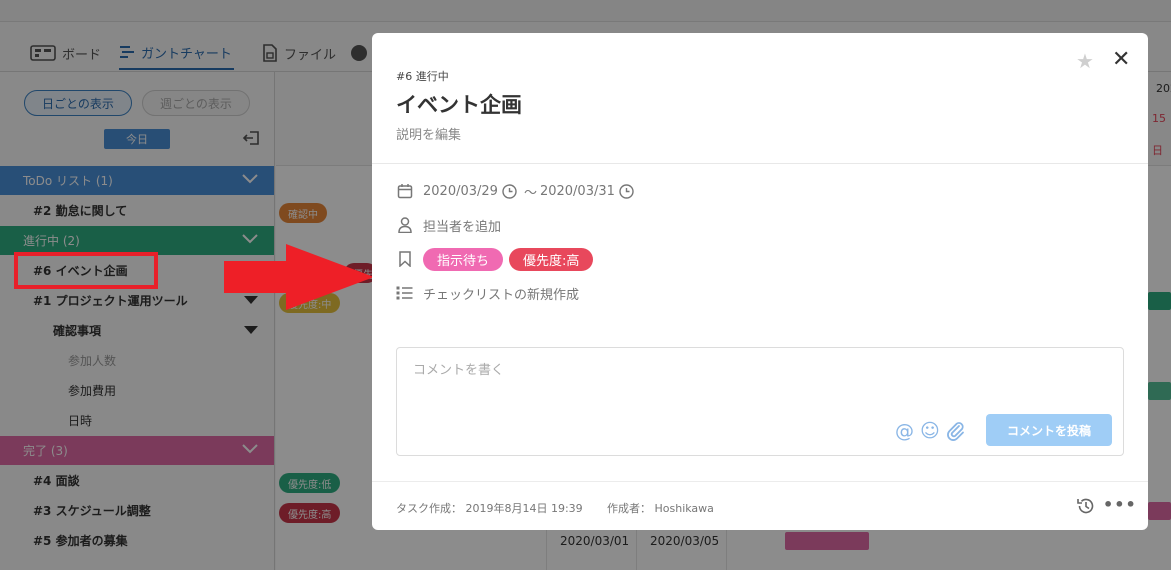 The width and height of the screenshot is (1171, 570). I want to click on task-title: イベント企画, so click(459, 104).